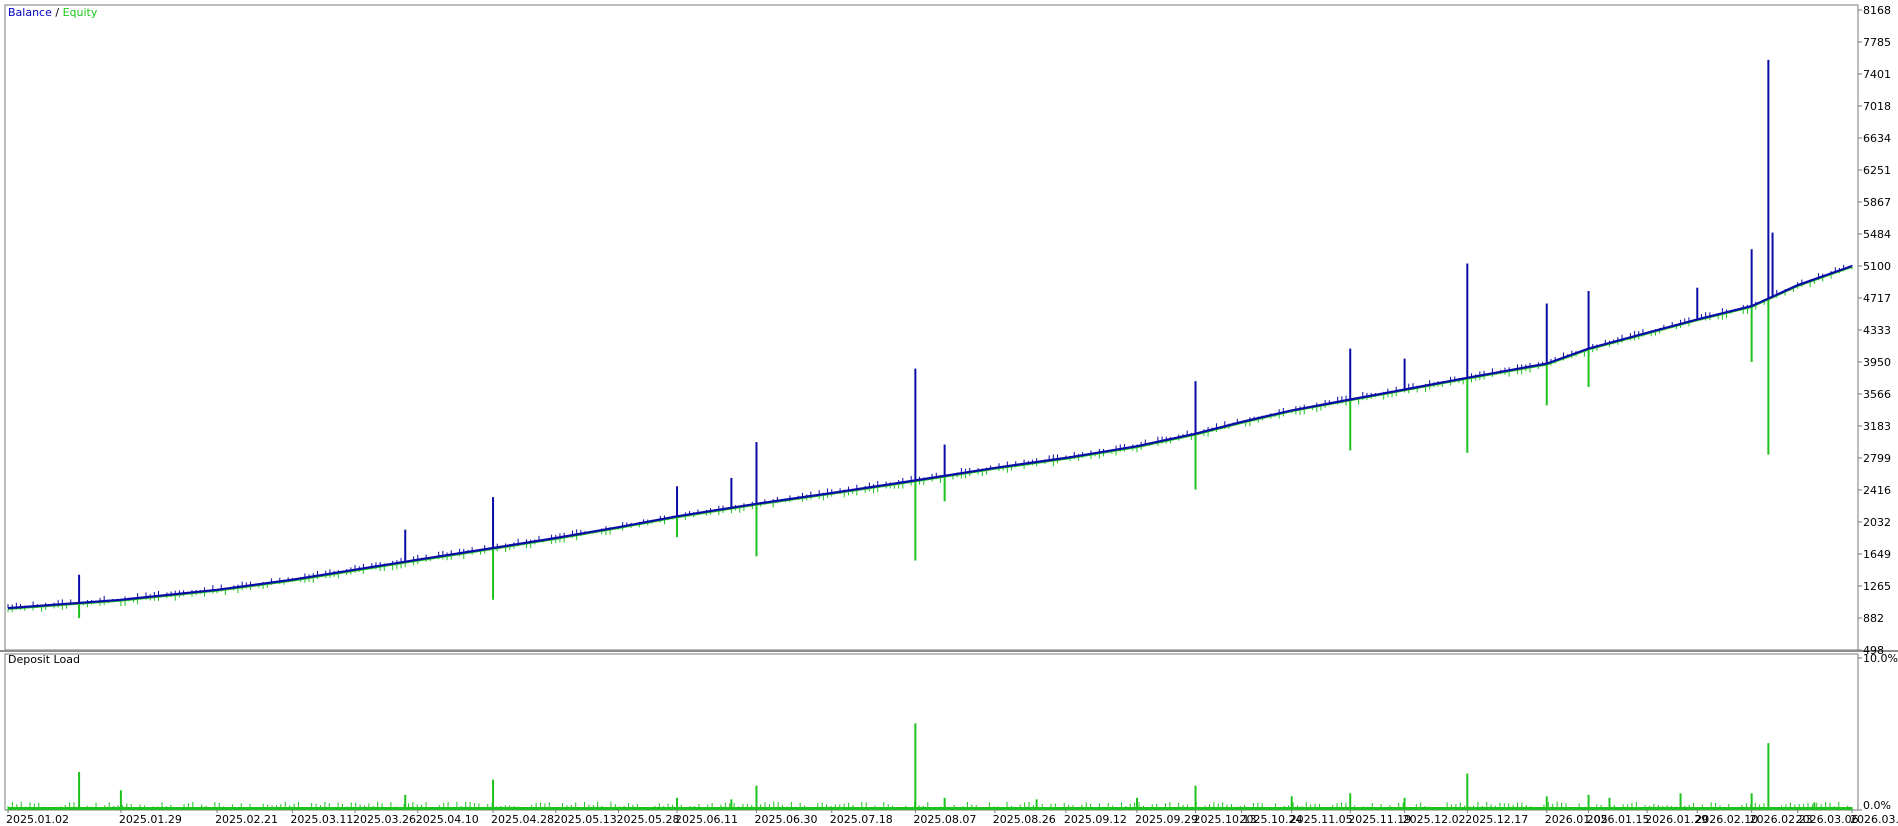 The image size is (1898, 826). Describe the element at coordinates (447, 819) in the screenshot. I see `x-tick-label: 2025.04.10` at that location.